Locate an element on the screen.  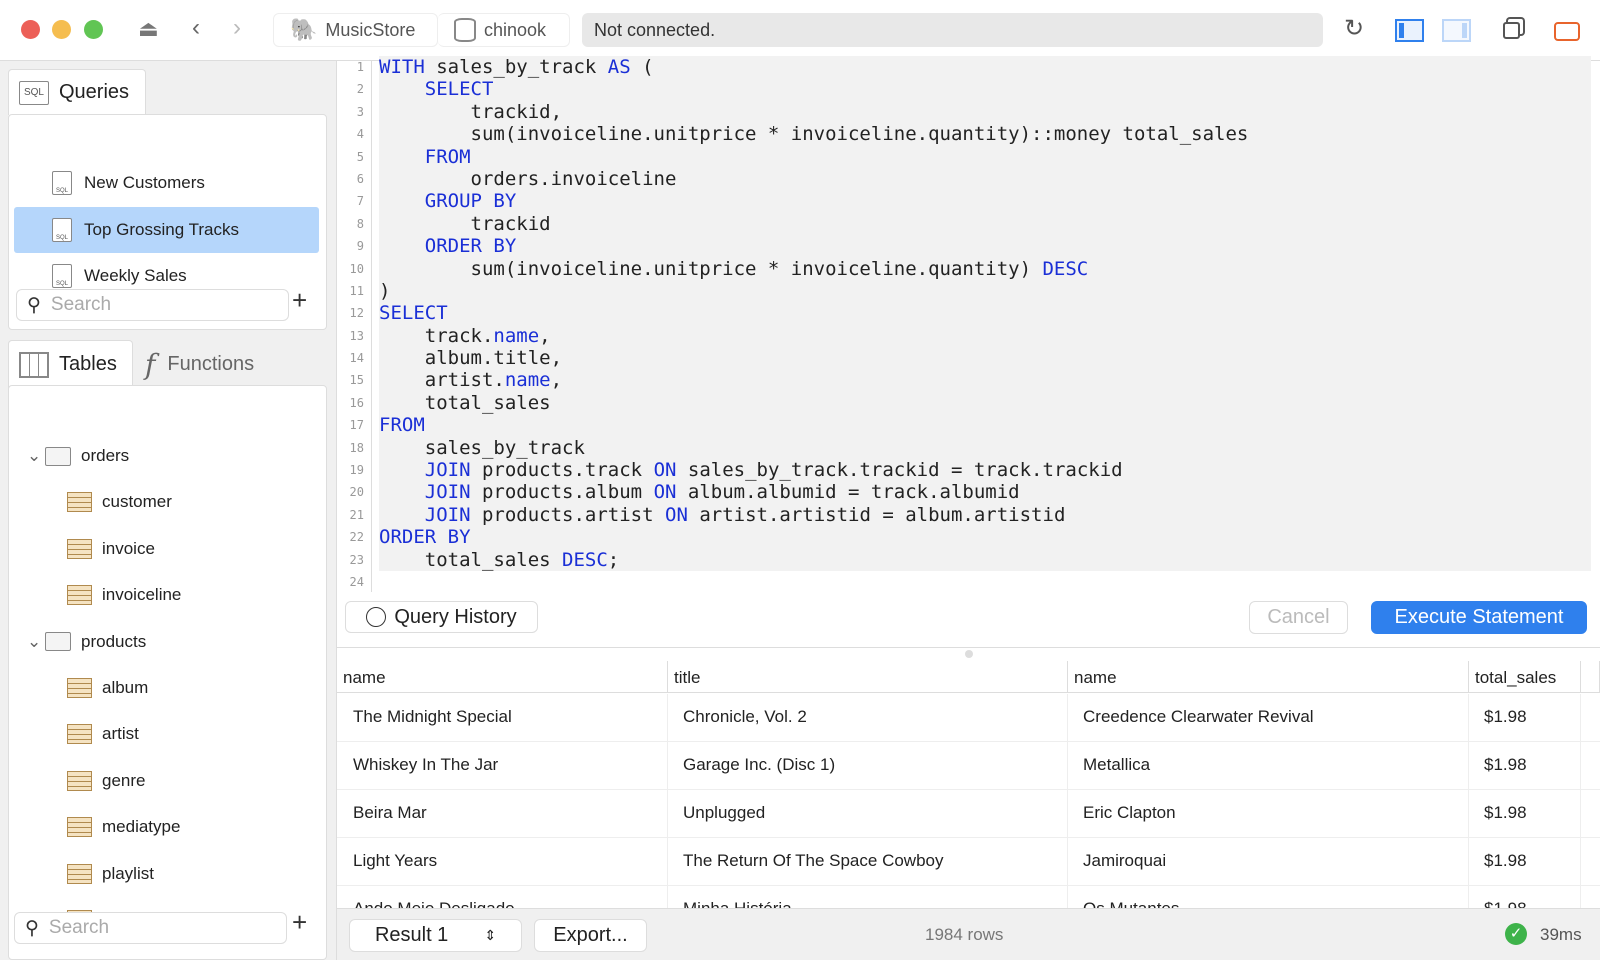
code-line: orders.invoiceline is located at coordinates (528, 178).